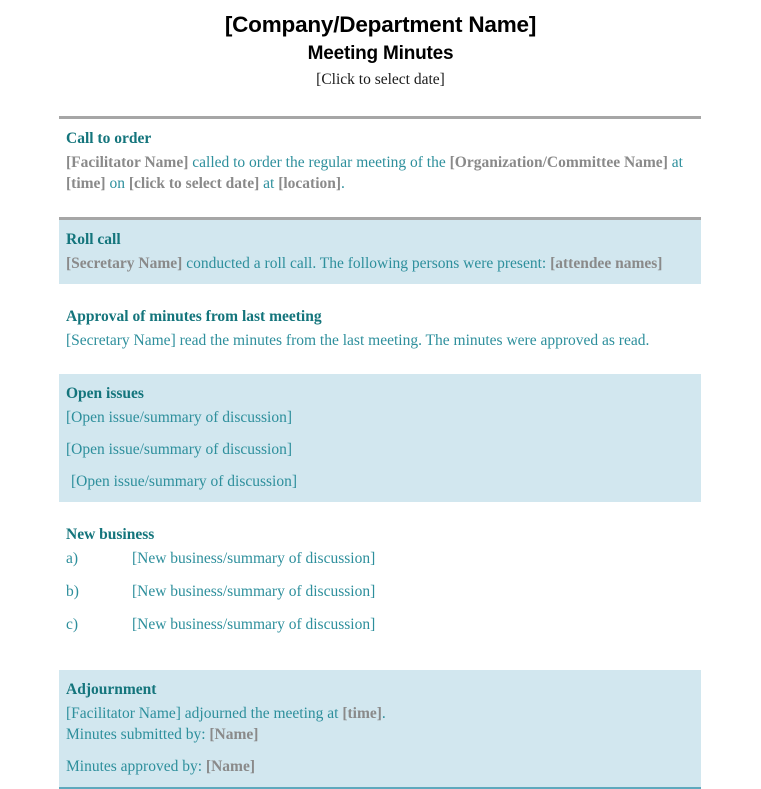  Describe the element at coordinates (383, 713) in the screenshot. I see `text-adjournment-2: .` at that location.